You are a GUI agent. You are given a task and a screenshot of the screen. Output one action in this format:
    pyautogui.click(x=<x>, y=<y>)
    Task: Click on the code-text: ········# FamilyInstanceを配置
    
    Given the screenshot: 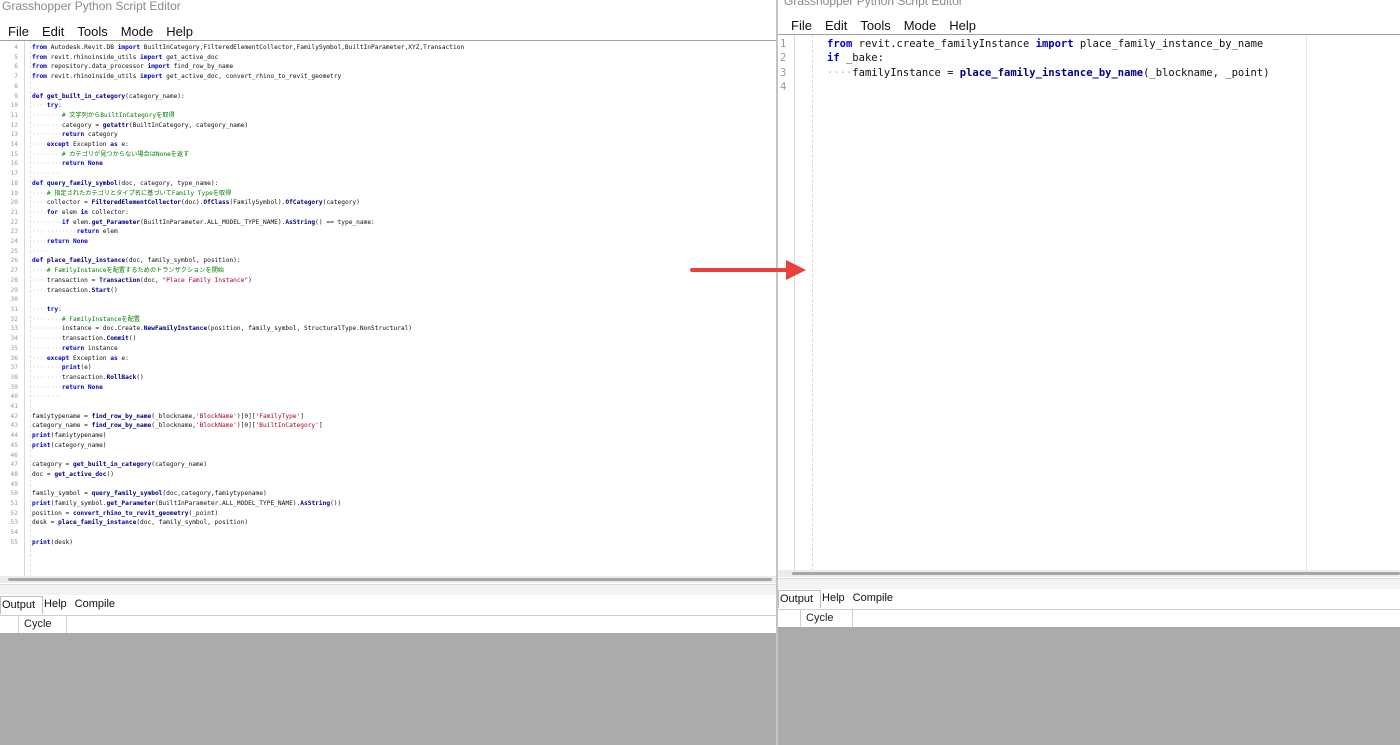 What is the action you would take?
    pyautogui.click(x=86, y=320)
    